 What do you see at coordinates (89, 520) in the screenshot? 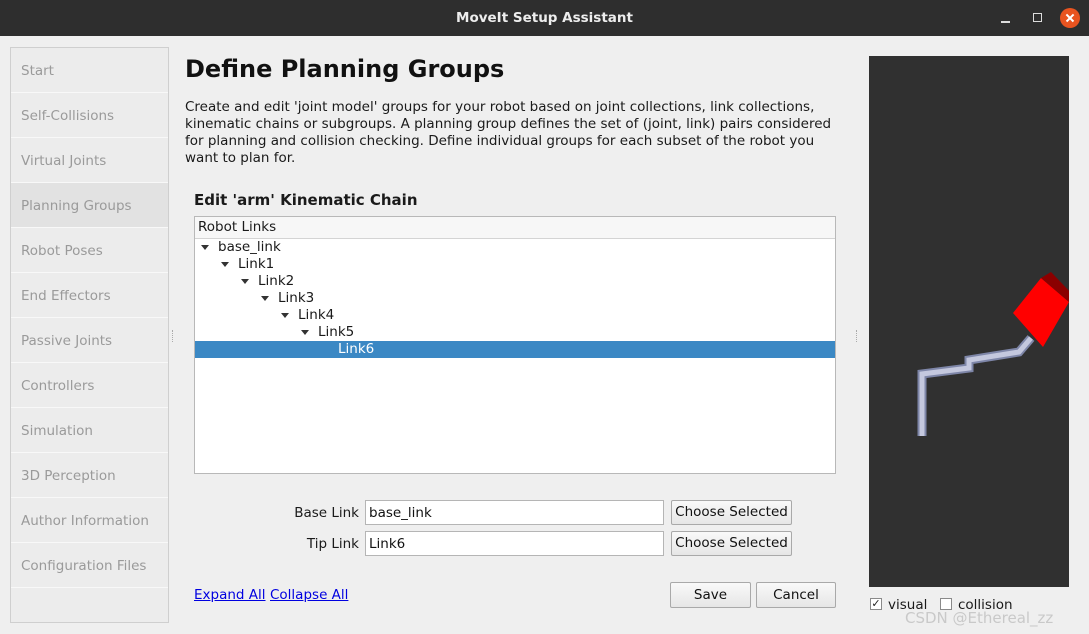
I see `sidebar-item-author-information: Author Information` at bounding box center [89, 520].